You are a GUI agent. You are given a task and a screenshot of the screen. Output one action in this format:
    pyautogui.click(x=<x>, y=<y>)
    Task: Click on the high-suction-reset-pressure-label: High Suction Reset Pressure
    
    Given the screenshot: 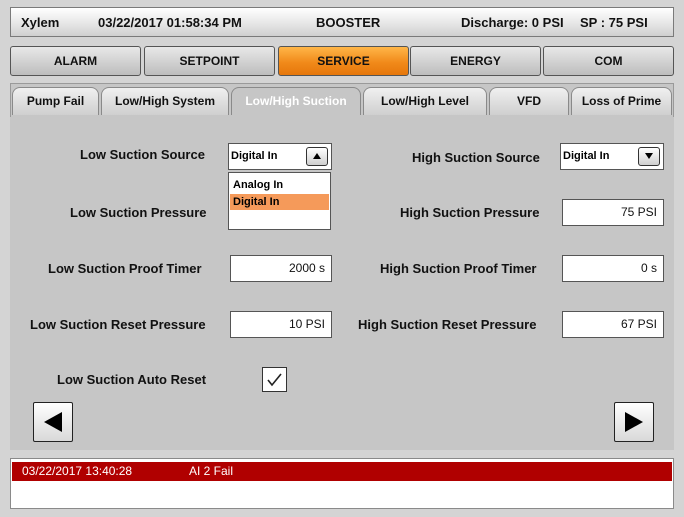 What is the action you would take?
    pyautogui.click(x=447, y=324)
    